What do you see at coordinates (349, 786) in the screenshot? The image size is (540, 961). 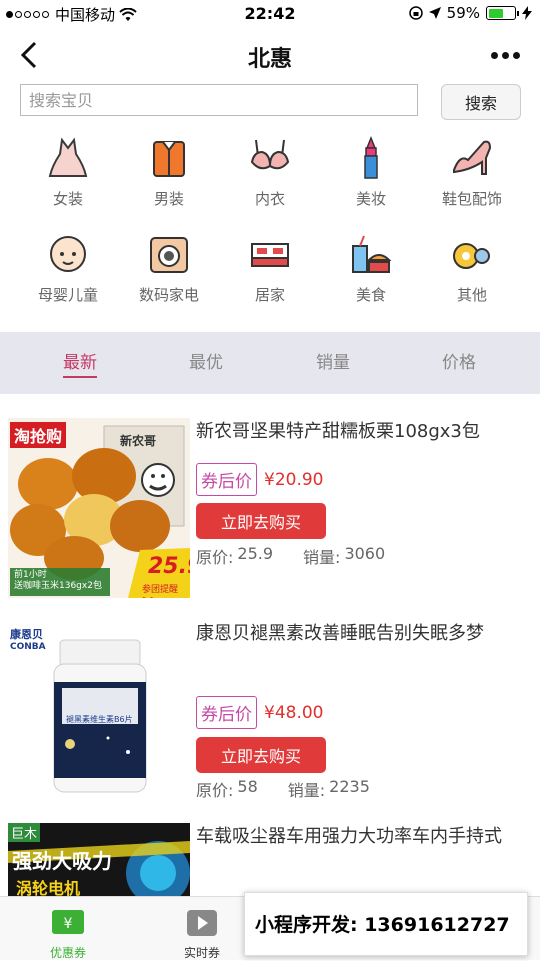 I see `sales-count: 2235` at bounding box center [349, 786].